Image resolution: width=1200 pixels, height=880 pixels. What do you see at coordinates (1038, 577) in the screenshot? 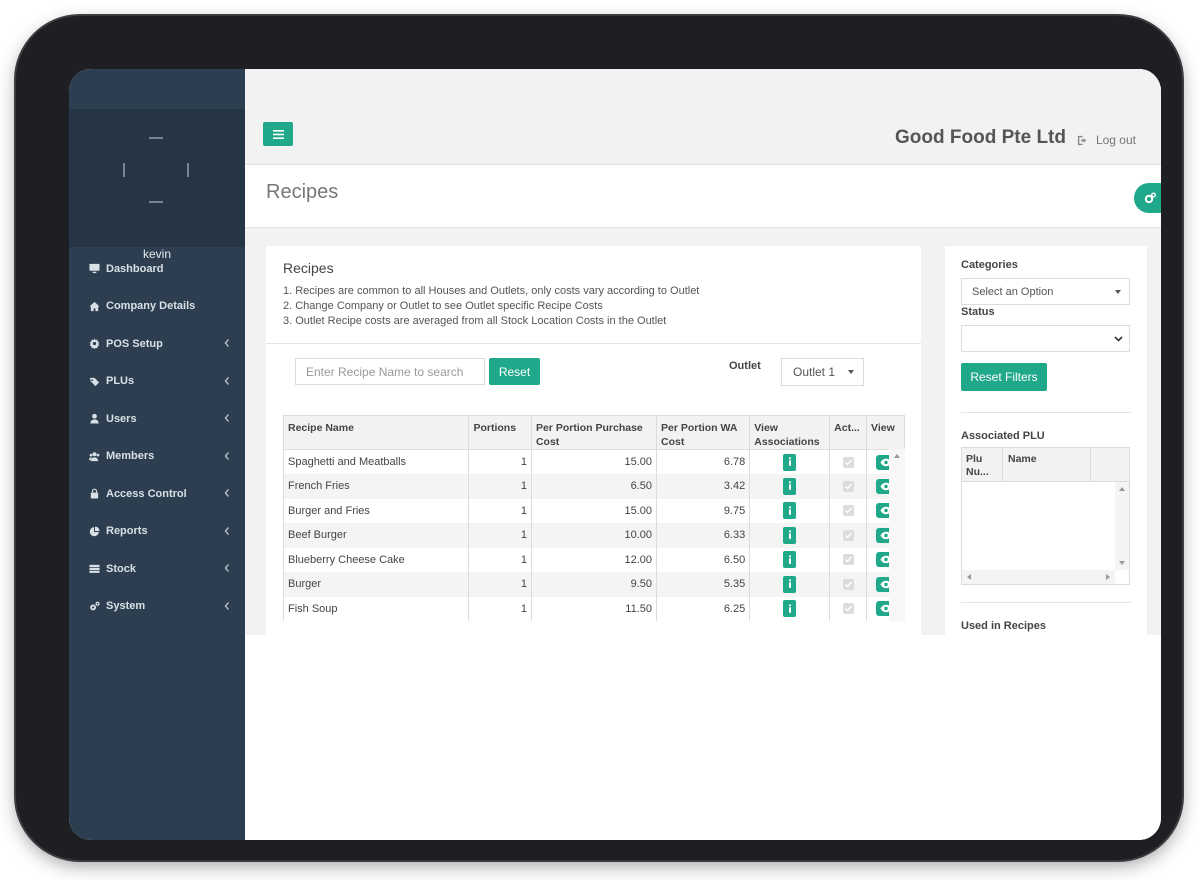
I see `plu-horizontal-scrollbar` at bounding box center [1038, 577].